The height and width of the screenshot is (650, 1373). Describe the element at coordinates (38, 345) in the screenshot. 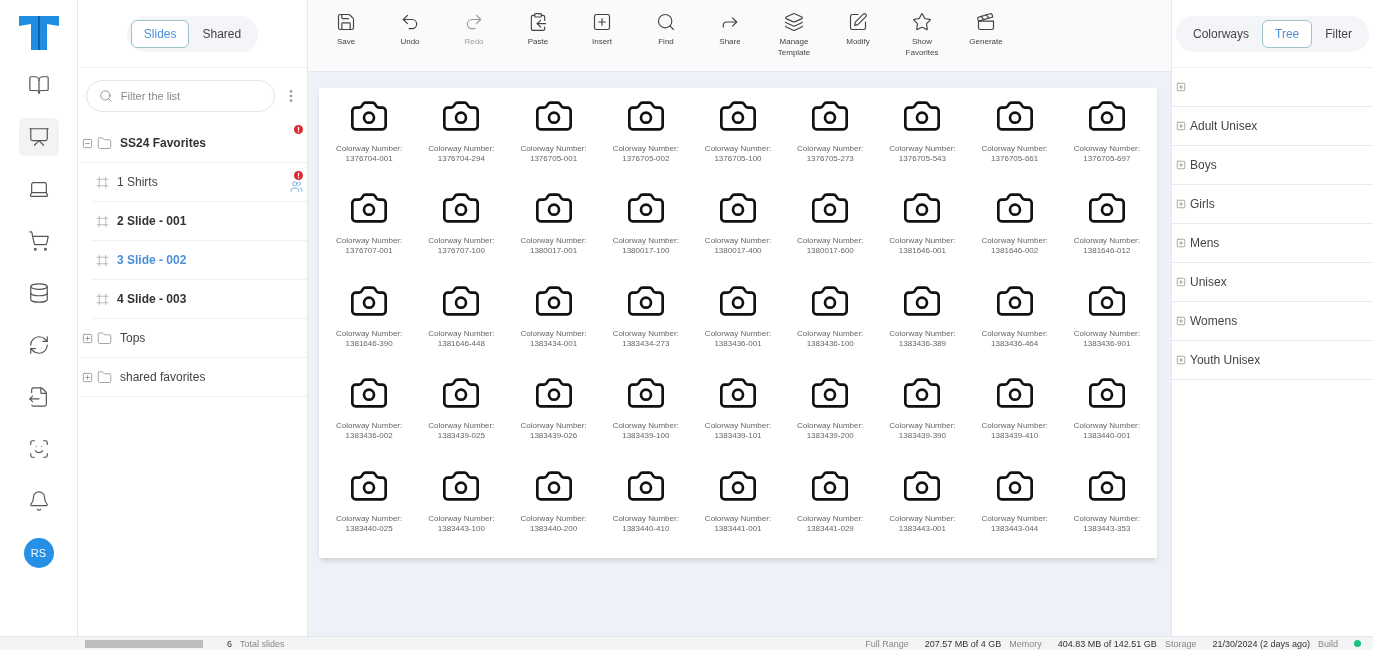

I see `refresh-icon` at that location.